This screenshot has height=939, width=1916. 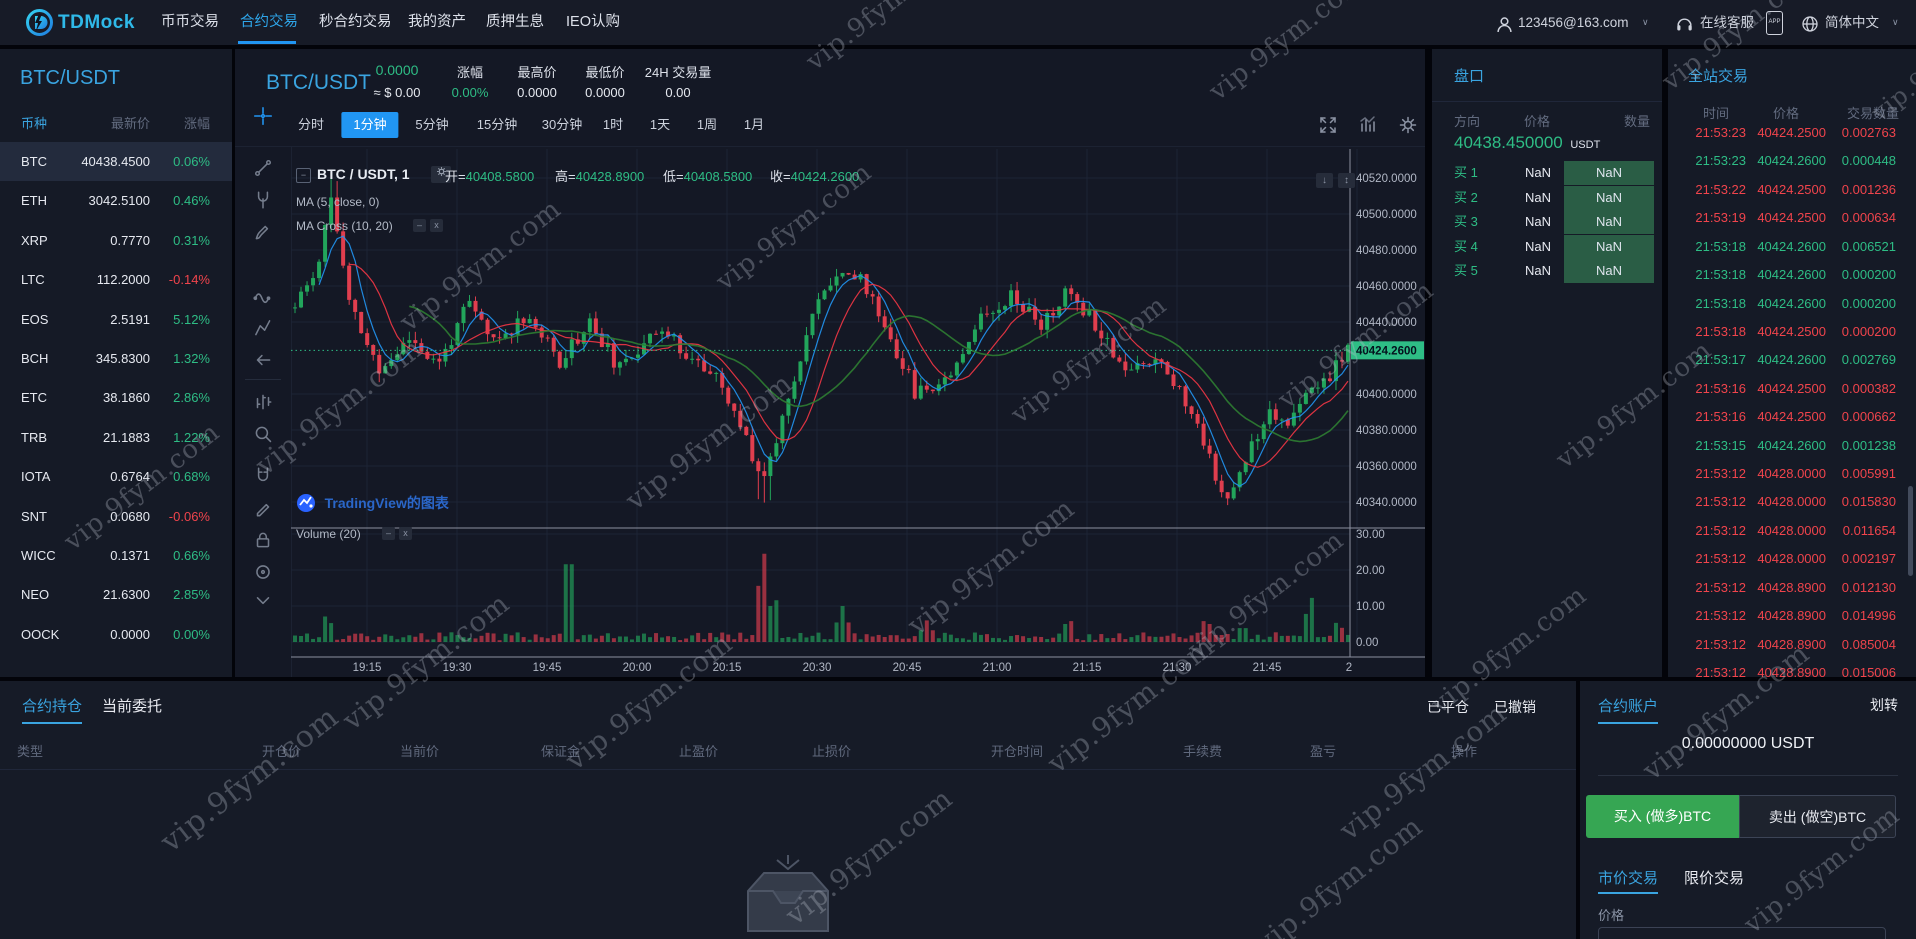 I want to click on user-email: 123456@163.com, so click(x=1573, y=22).